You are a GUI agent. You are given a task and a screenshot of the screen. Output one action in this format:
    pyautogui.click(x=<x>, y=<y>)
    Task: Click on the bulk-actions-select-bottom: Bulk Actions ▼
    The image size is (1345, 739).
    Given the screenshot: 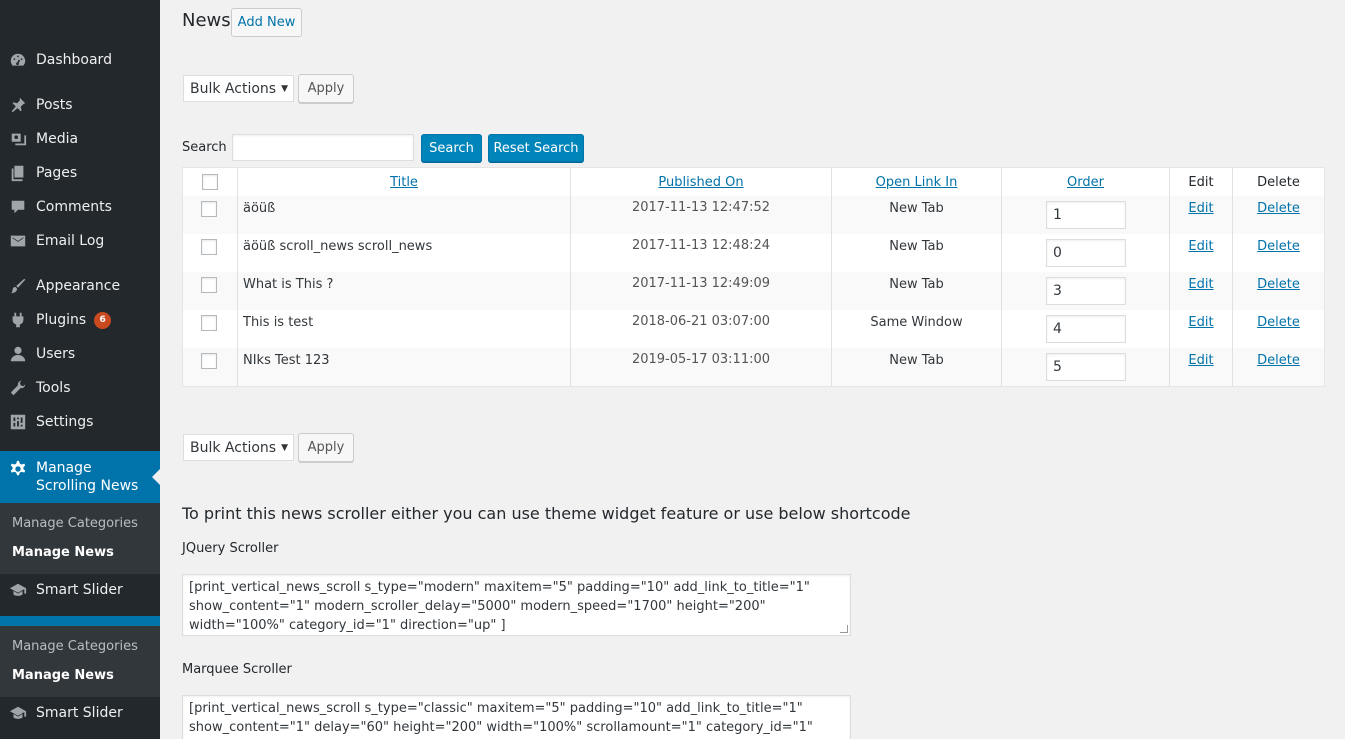 What is the action you would take?
    pyautogui.click(x=238, y=447)
    